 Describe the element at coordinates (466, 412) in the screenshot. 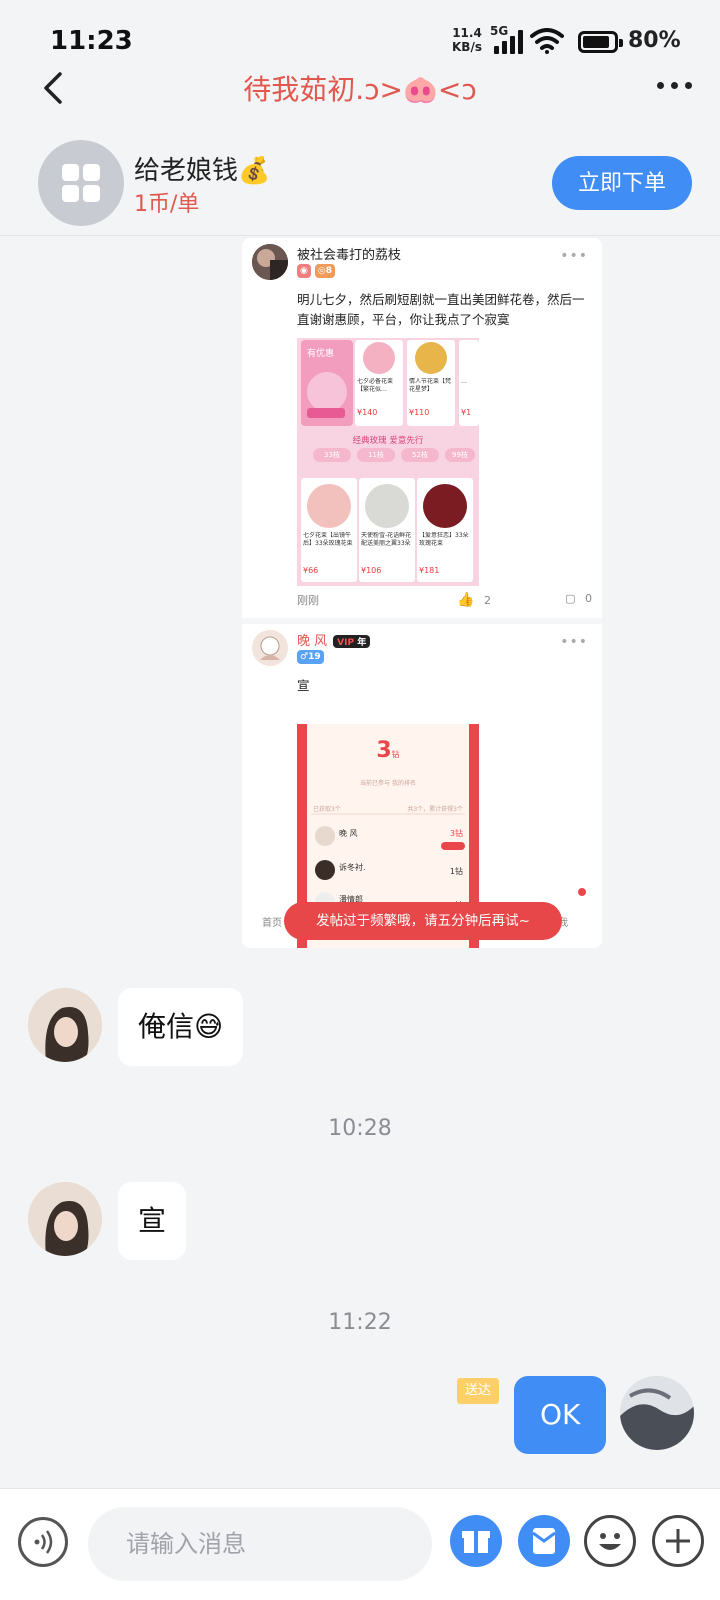

I see `product-price: ¥1` at that location.